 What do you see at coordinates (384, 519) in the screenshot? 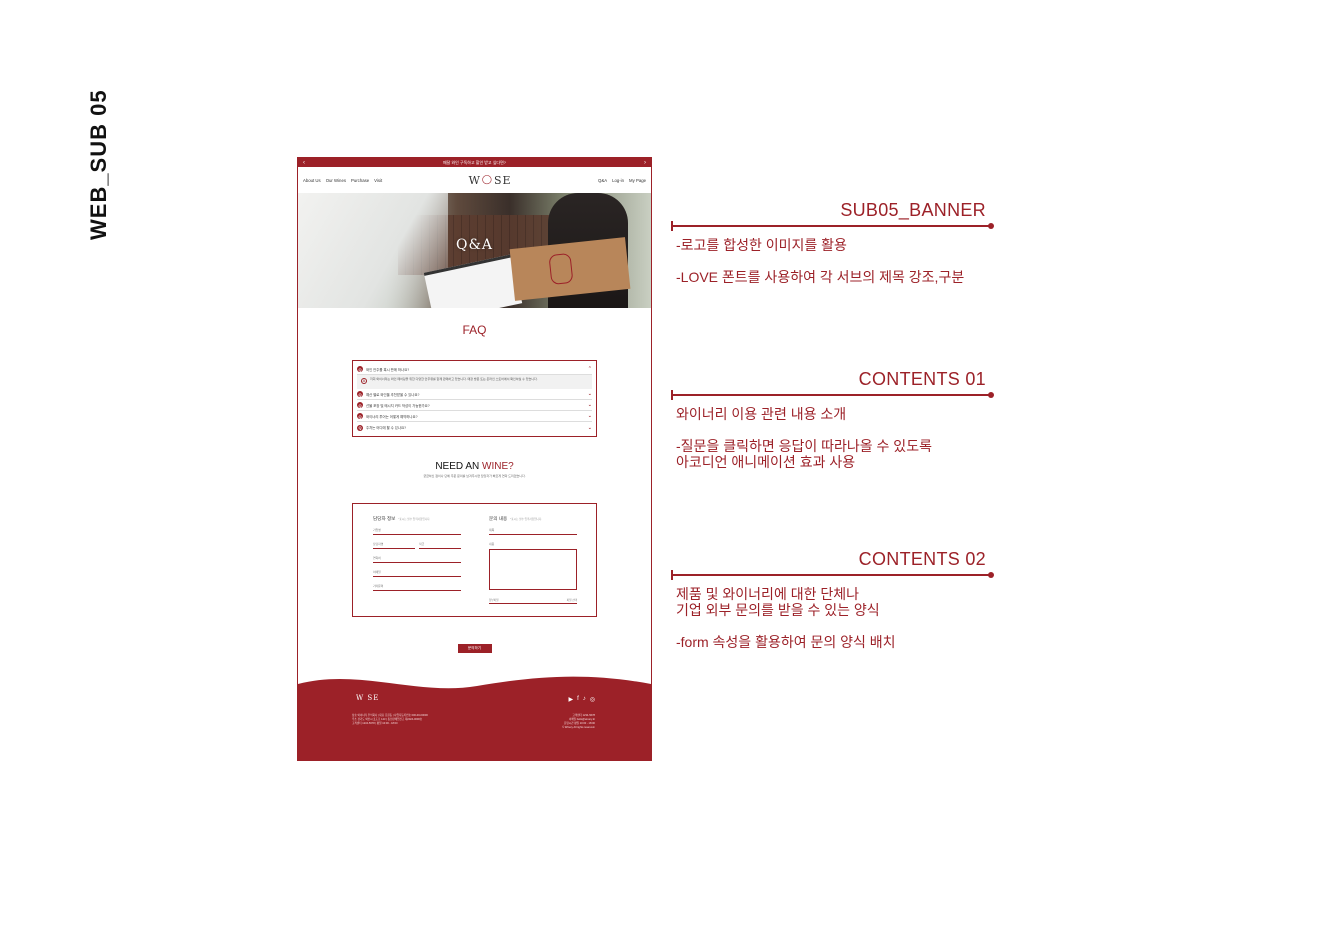
I see `contact-info-title: 담당자 정보` at bounding box center [384, 519].